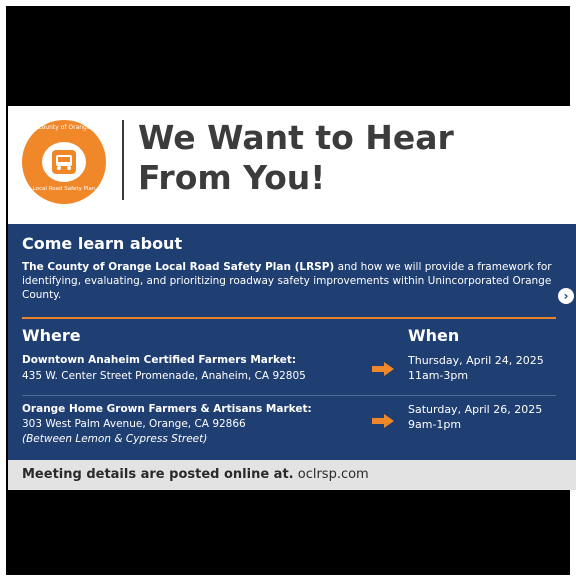  What do you see at coordinates (289, 318) in the screenshot?
I see `orange-divider` at bounding box center [289, 318].